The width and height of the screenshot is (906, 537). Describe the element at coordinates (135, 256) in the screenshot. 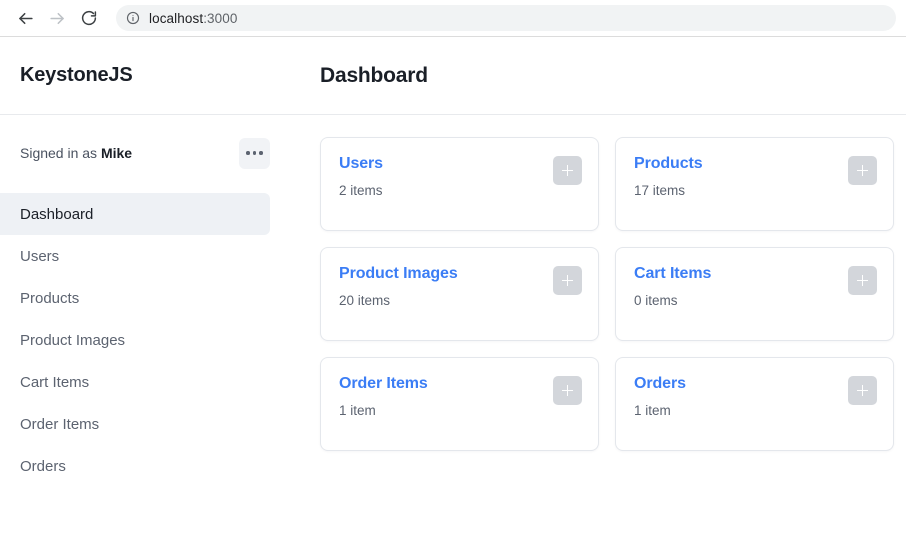

I see `sidebar-item-users: Users` at that location.